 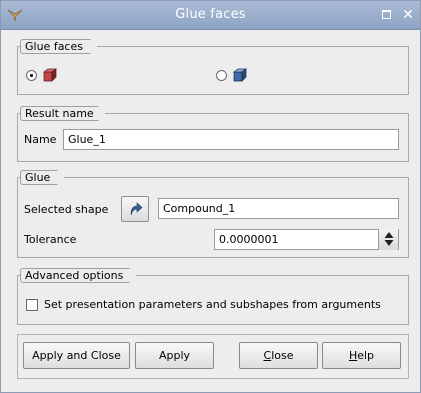 What do you see at coordinates (278, 208) in the screenshot?
I see `selected-shape-field: Compound_1` at bounding box center [278, 208].